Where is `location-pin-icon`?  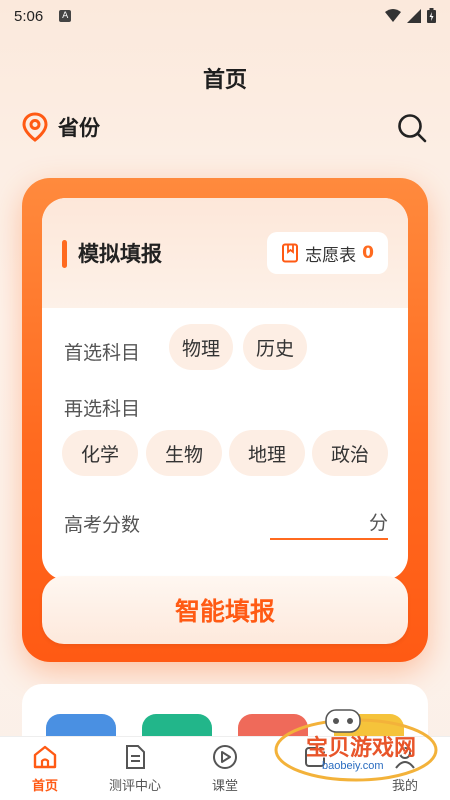
location-pin-icon is located at coordinates (35, 127).